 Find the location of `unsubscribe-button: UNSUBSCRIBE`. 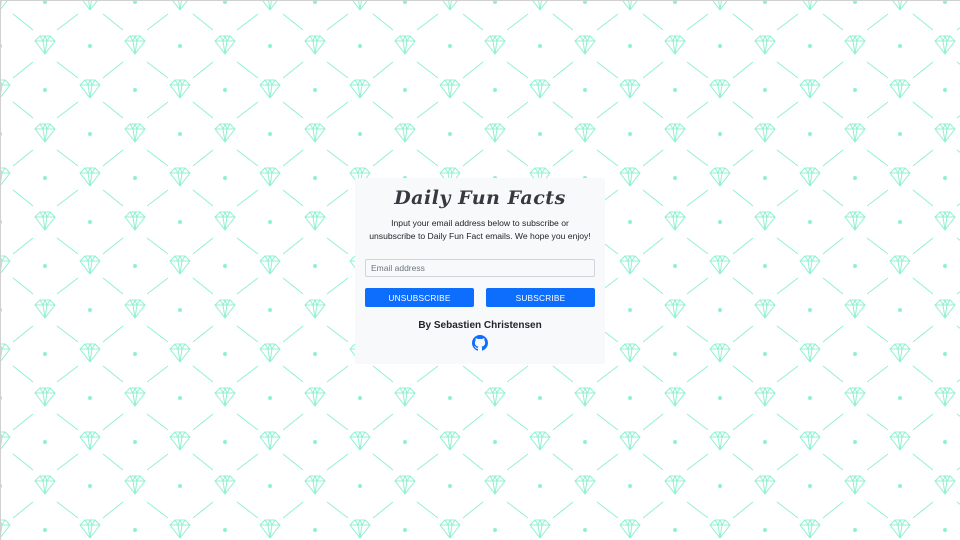

unsubscribe-button: UNSUBSCRIBE is located at coordinates (419, 297).